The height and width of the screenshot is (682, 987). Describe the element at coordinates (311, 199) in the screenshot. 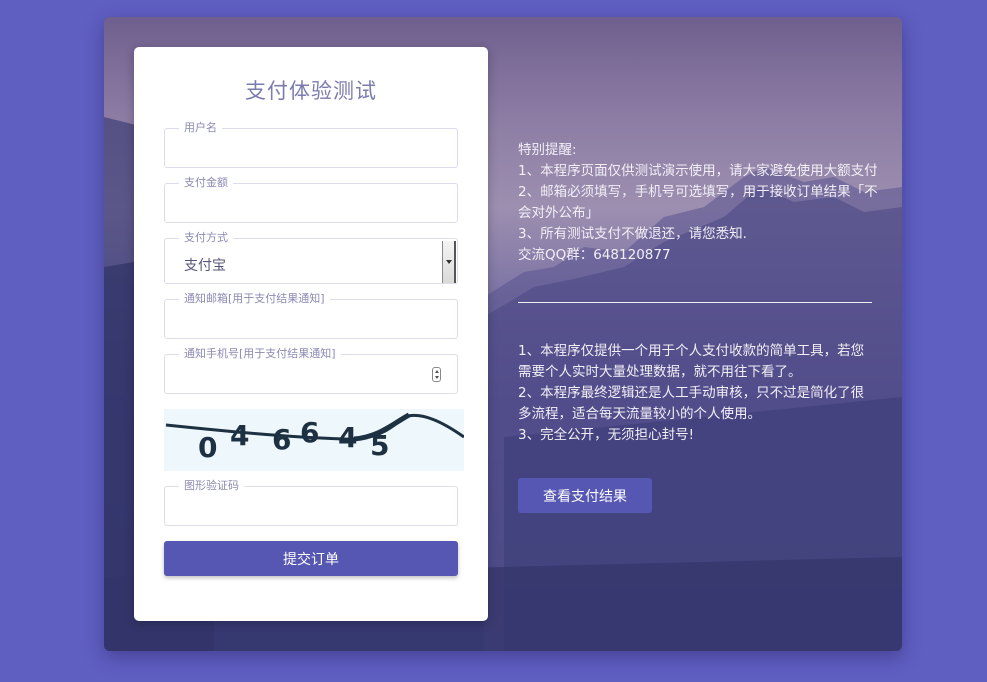

I see `amount-field: 支付金额` at that location.